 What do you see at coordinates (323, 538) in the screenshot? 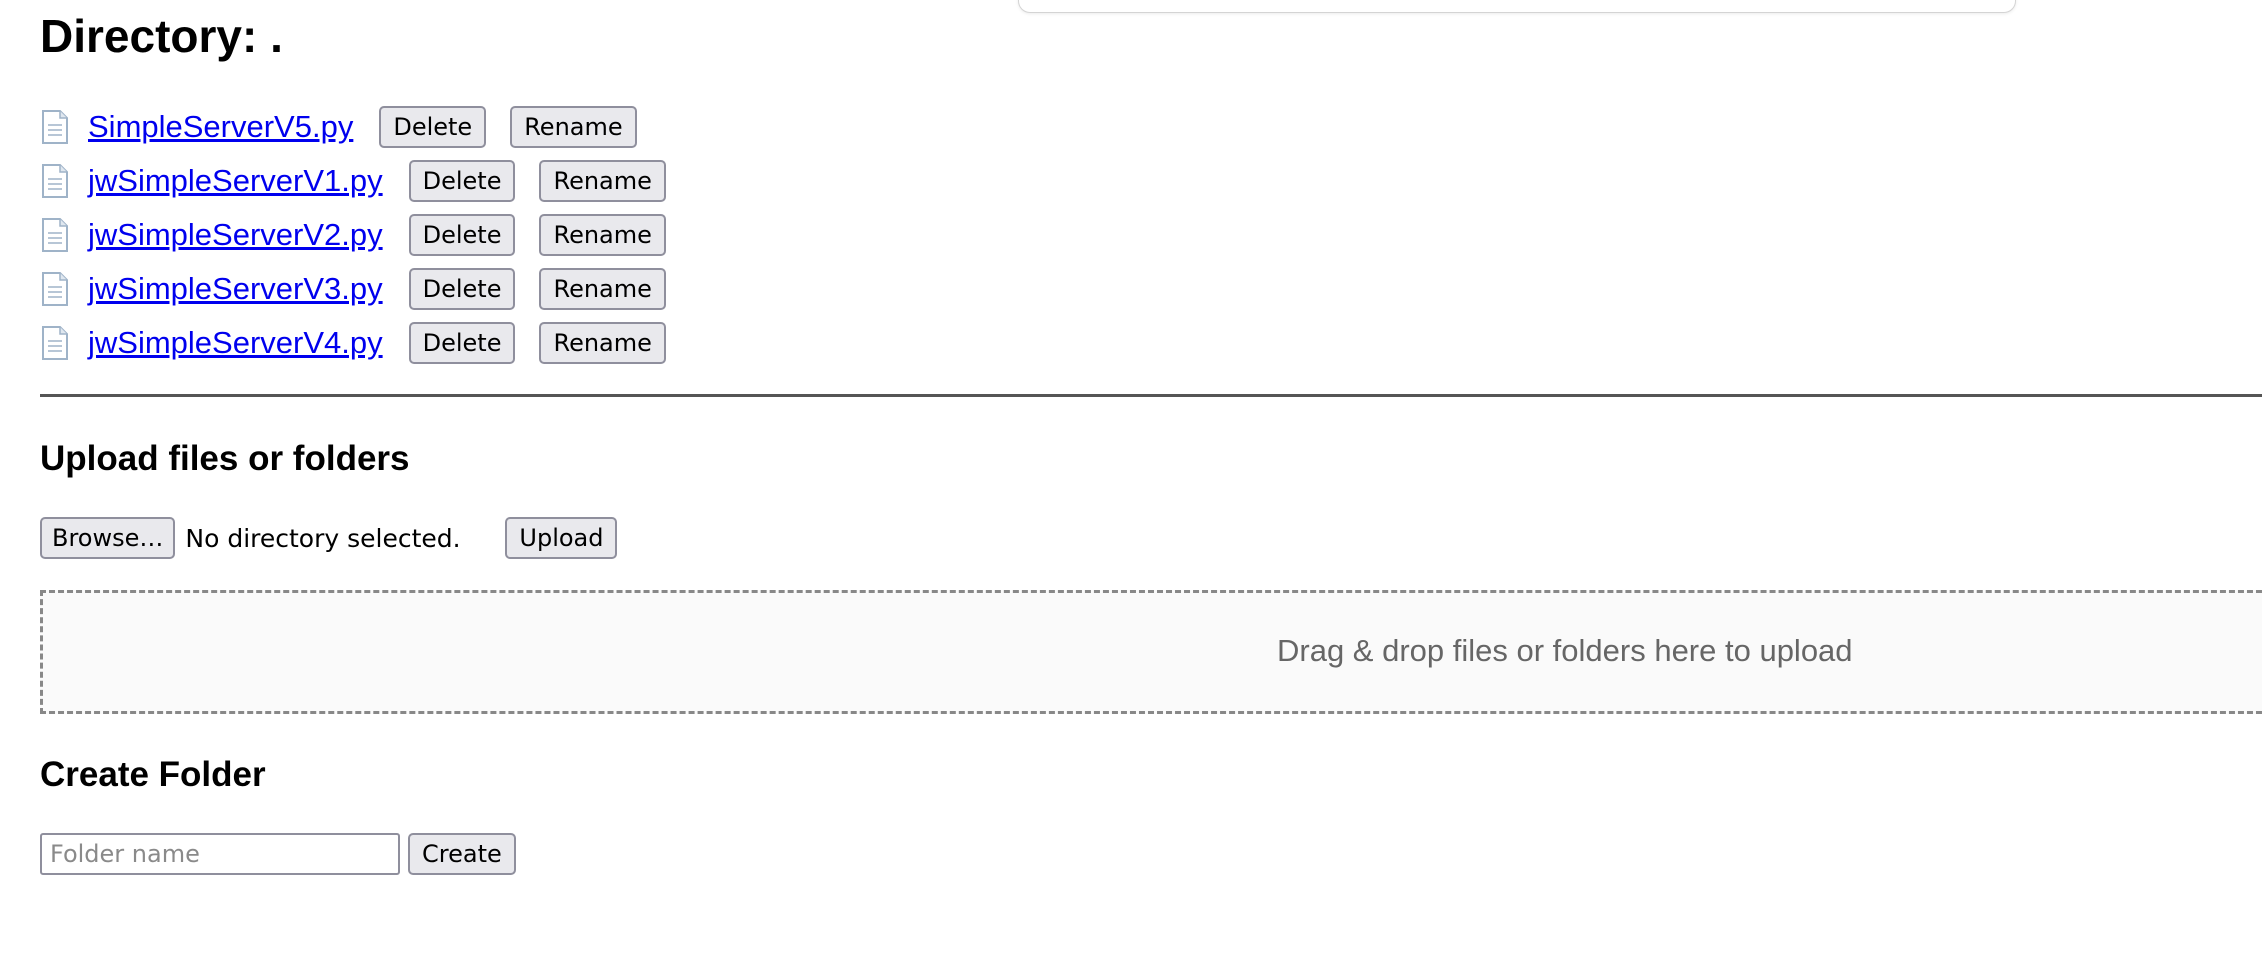
I see `file-selection-status: No directory selected.` at bounding box center [323, 538].